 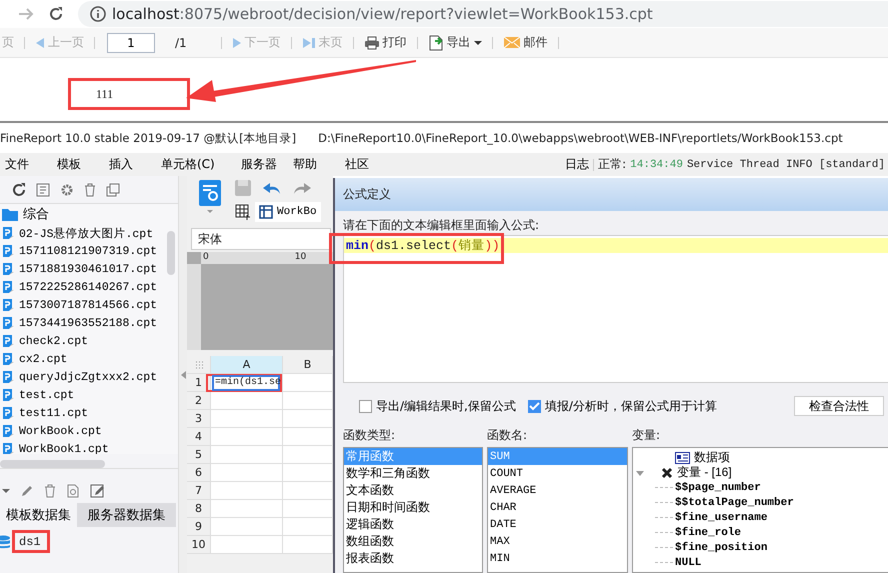 I want to click on app-title: FineReport 10.0 stable 2019-09-17 @默认[本地目录], so click(x=148, y=138).